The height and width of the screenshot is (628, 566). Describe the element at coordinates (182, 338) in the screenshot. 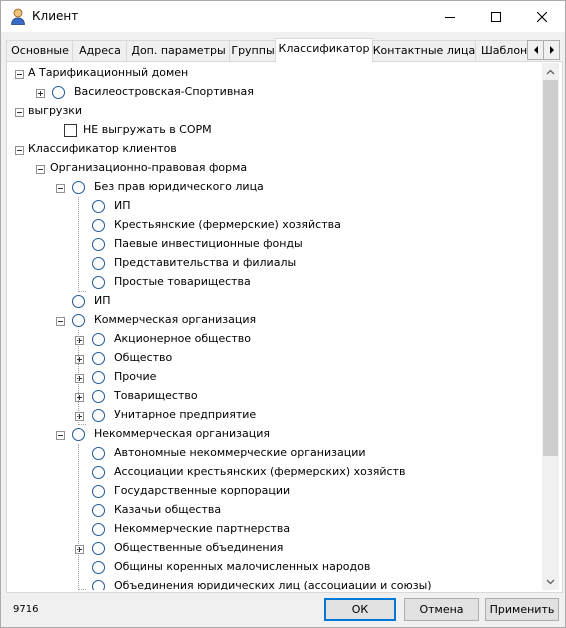

I see `tree-node-label: Акционерное общество` at that location.